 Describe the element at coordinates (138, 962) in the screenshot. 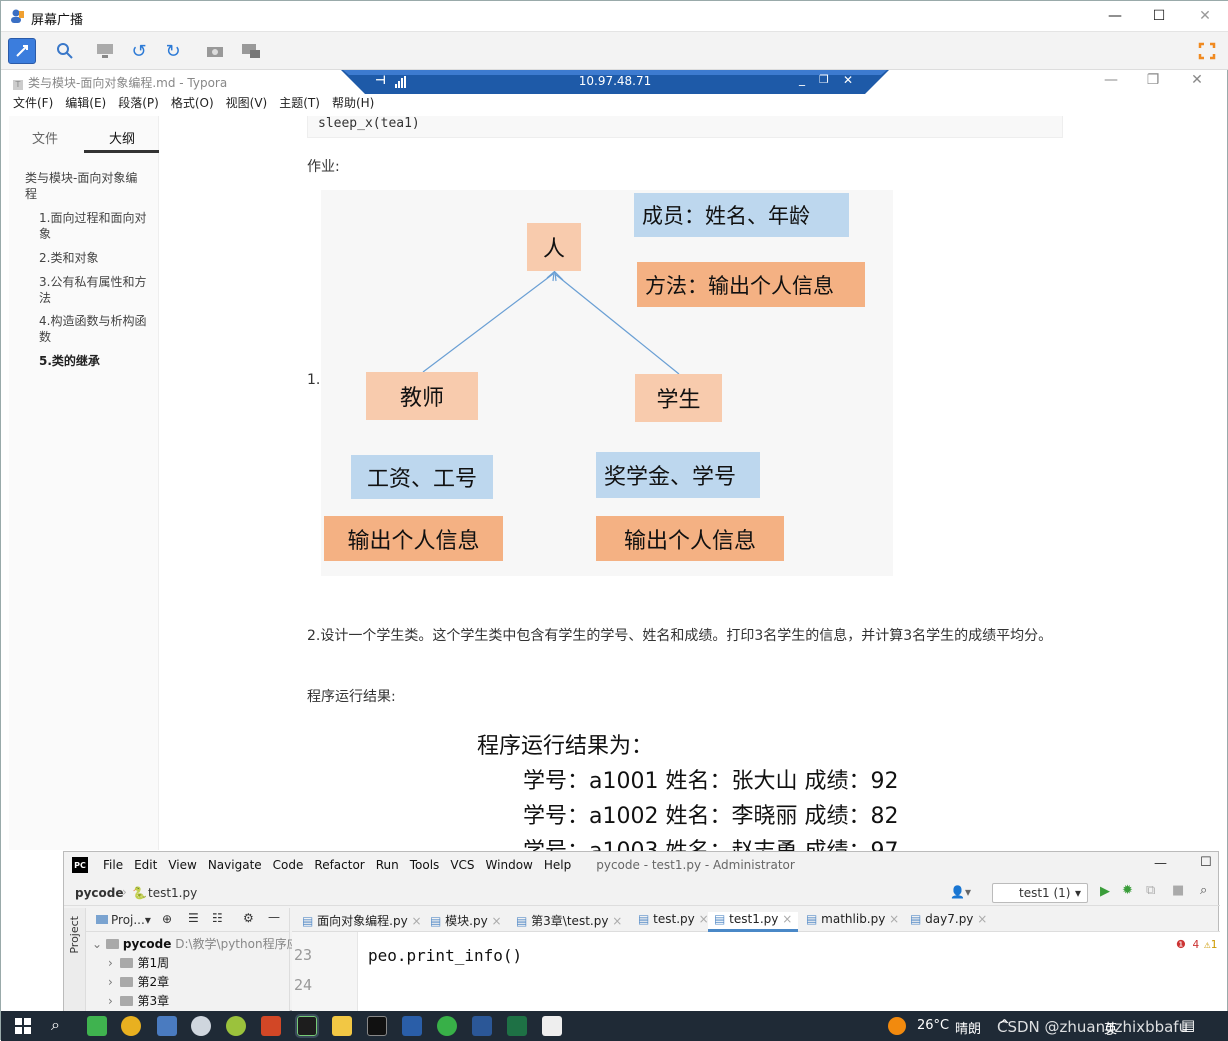

I see `tree-folder-1: › 第1周` at that location.